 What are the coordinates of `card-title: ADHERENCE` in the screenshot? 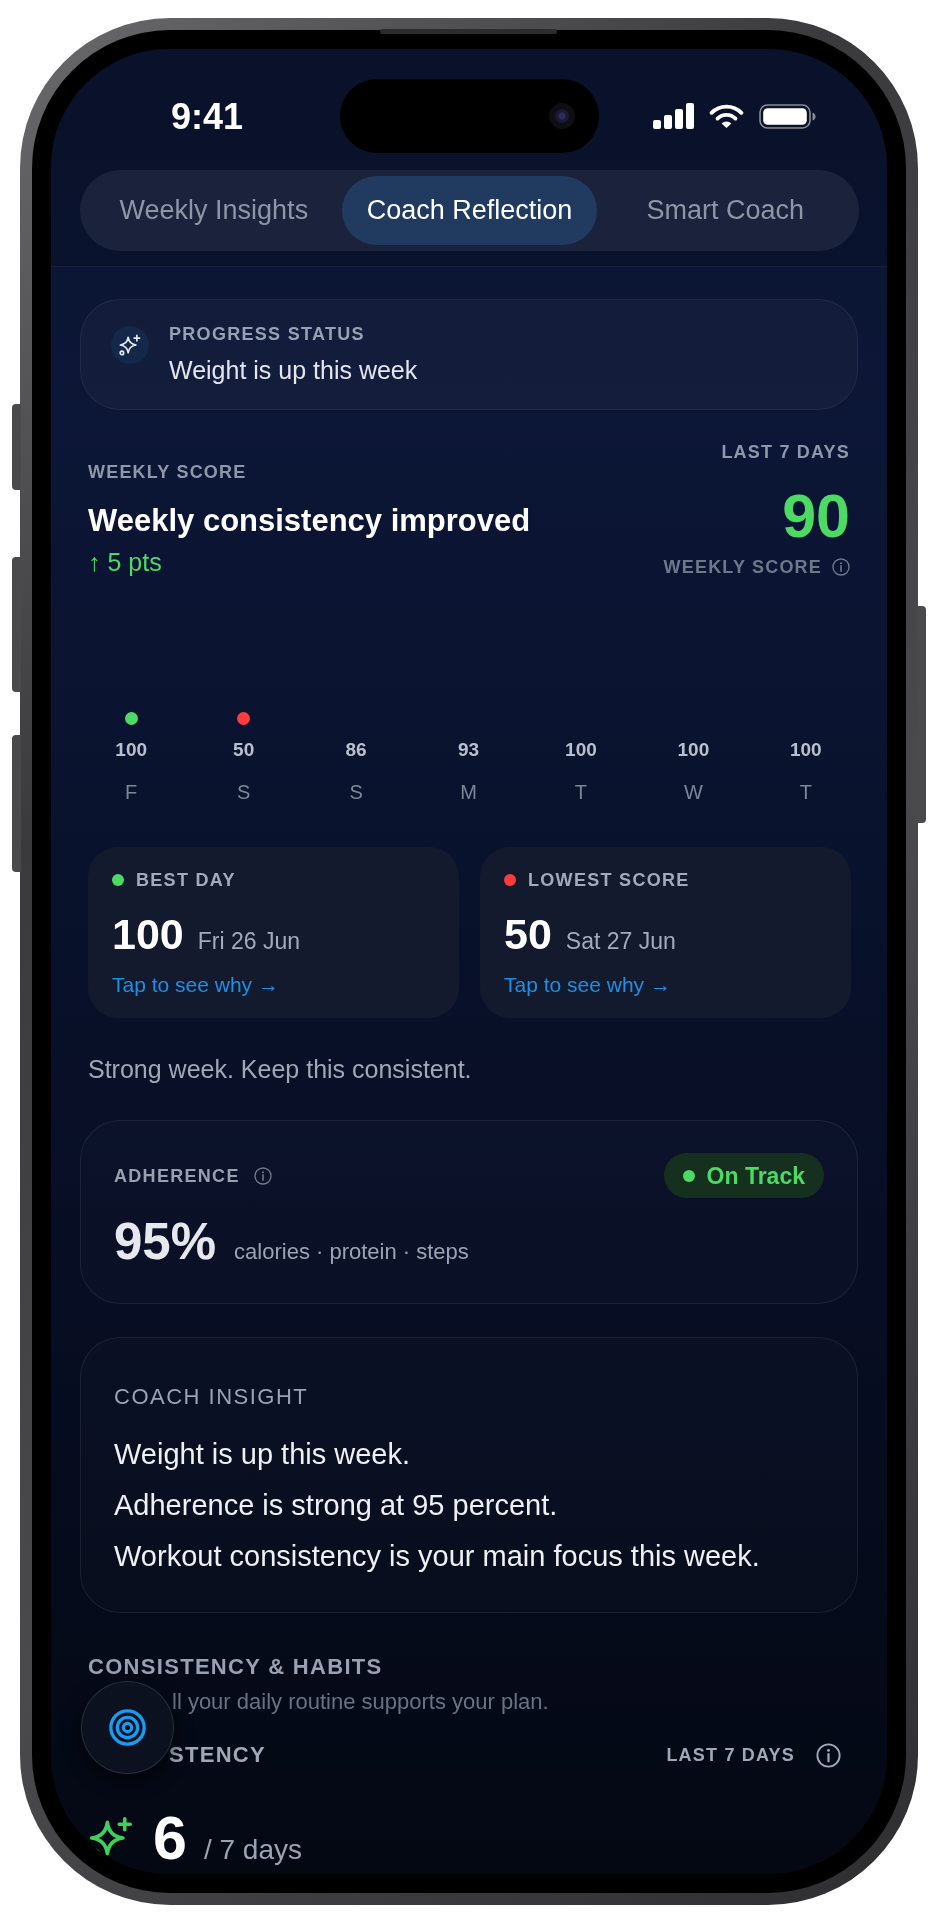 It's located at (177, 1175).